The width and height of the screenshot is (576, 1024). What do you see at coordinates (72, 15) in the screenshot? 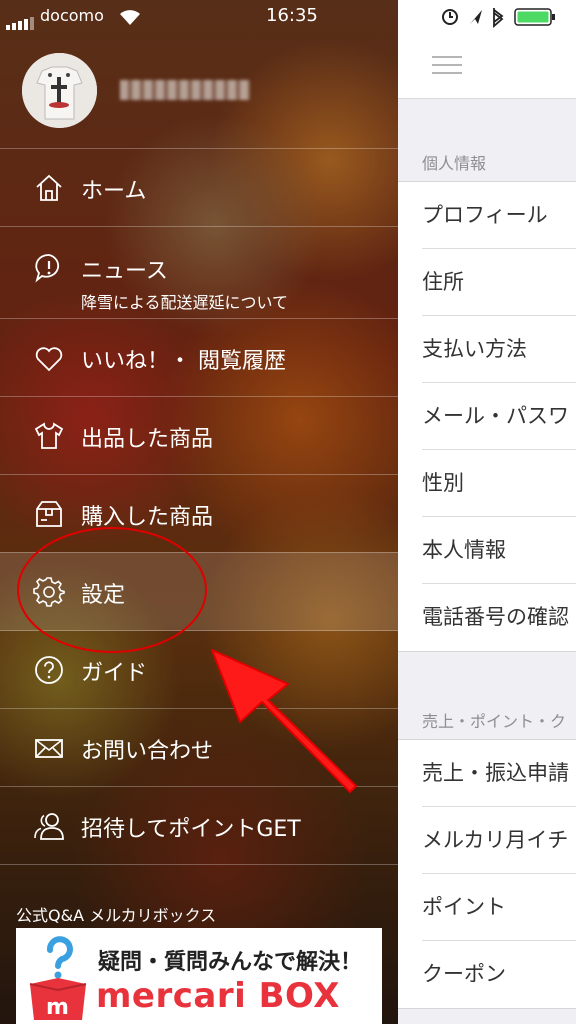
I see `carrier-name: docomo` at bounding box center [72, 15].